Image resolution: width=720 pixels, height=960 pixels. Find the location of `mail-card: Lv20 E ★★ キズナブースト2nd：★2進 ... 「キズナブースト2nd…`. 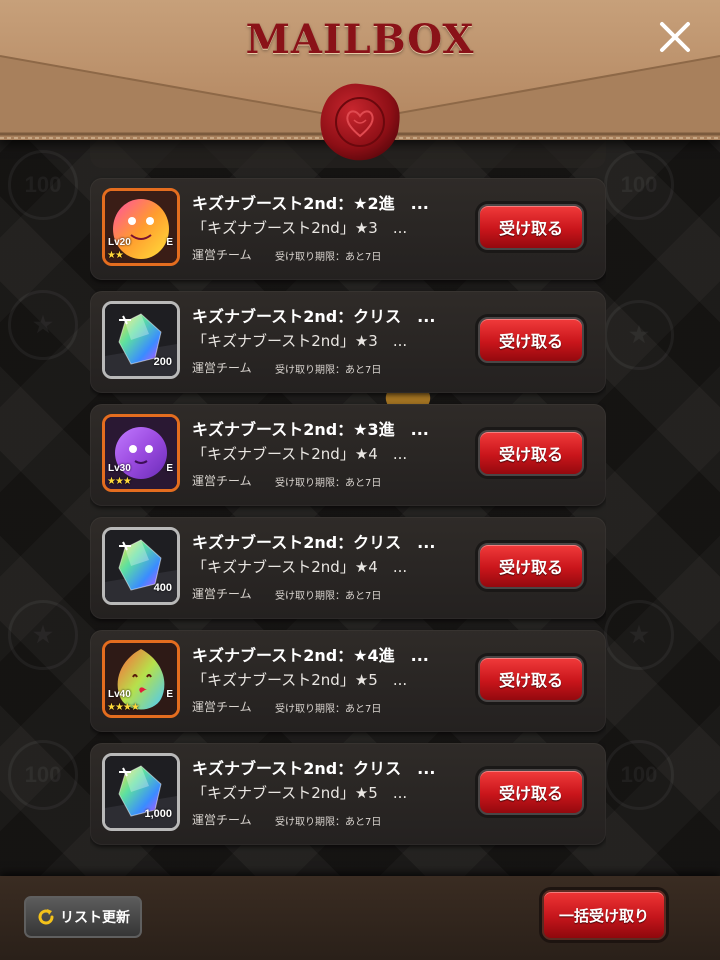

mail-card: Lv20 E ★★ キズナブースト2nd：★2進 ... 「キズナブースト2nd… is located at coordinates (348, 229).